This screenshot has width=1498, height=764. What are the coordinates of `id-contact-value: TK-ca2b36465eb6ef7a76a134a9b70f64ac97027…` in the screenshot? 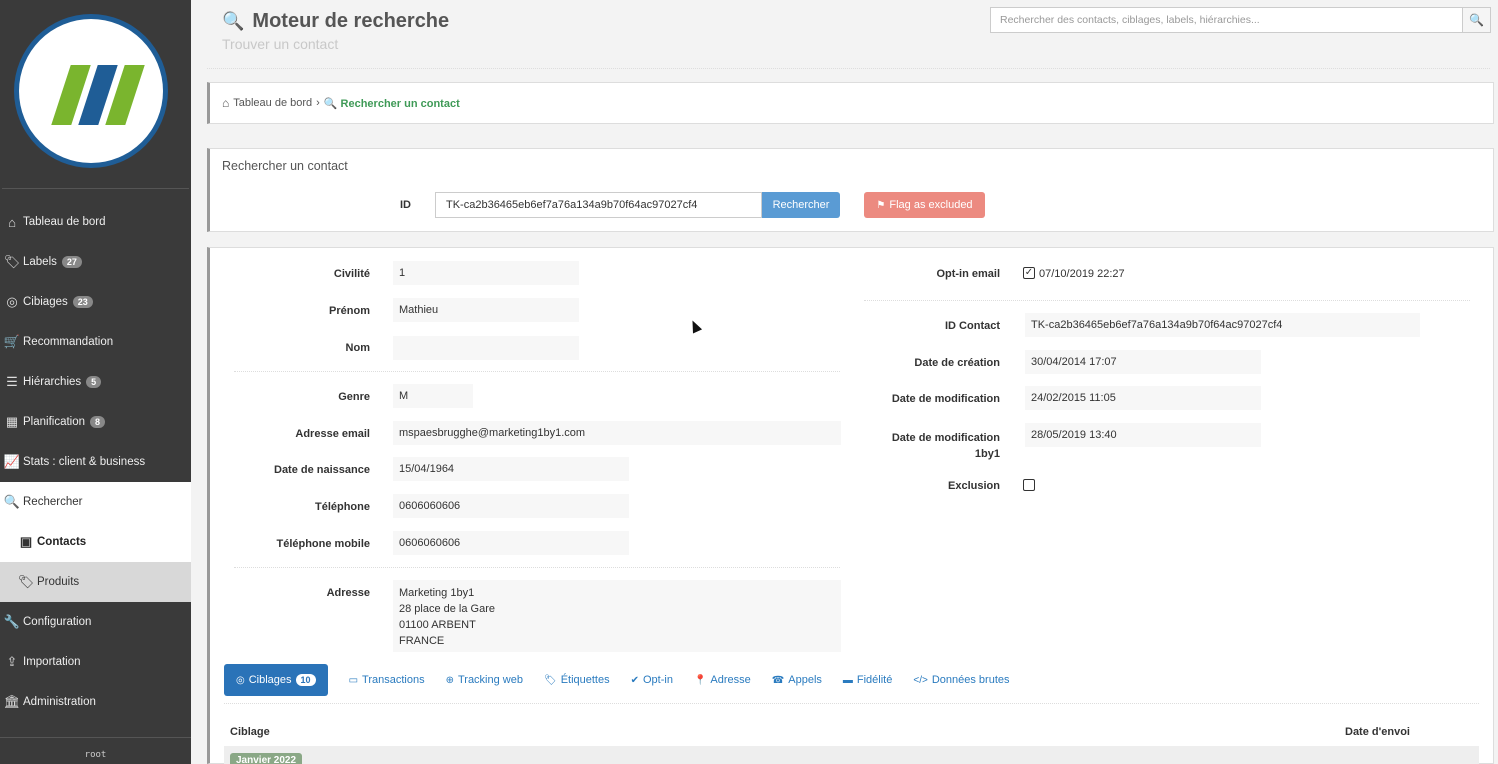 It's located at (1222, 325).